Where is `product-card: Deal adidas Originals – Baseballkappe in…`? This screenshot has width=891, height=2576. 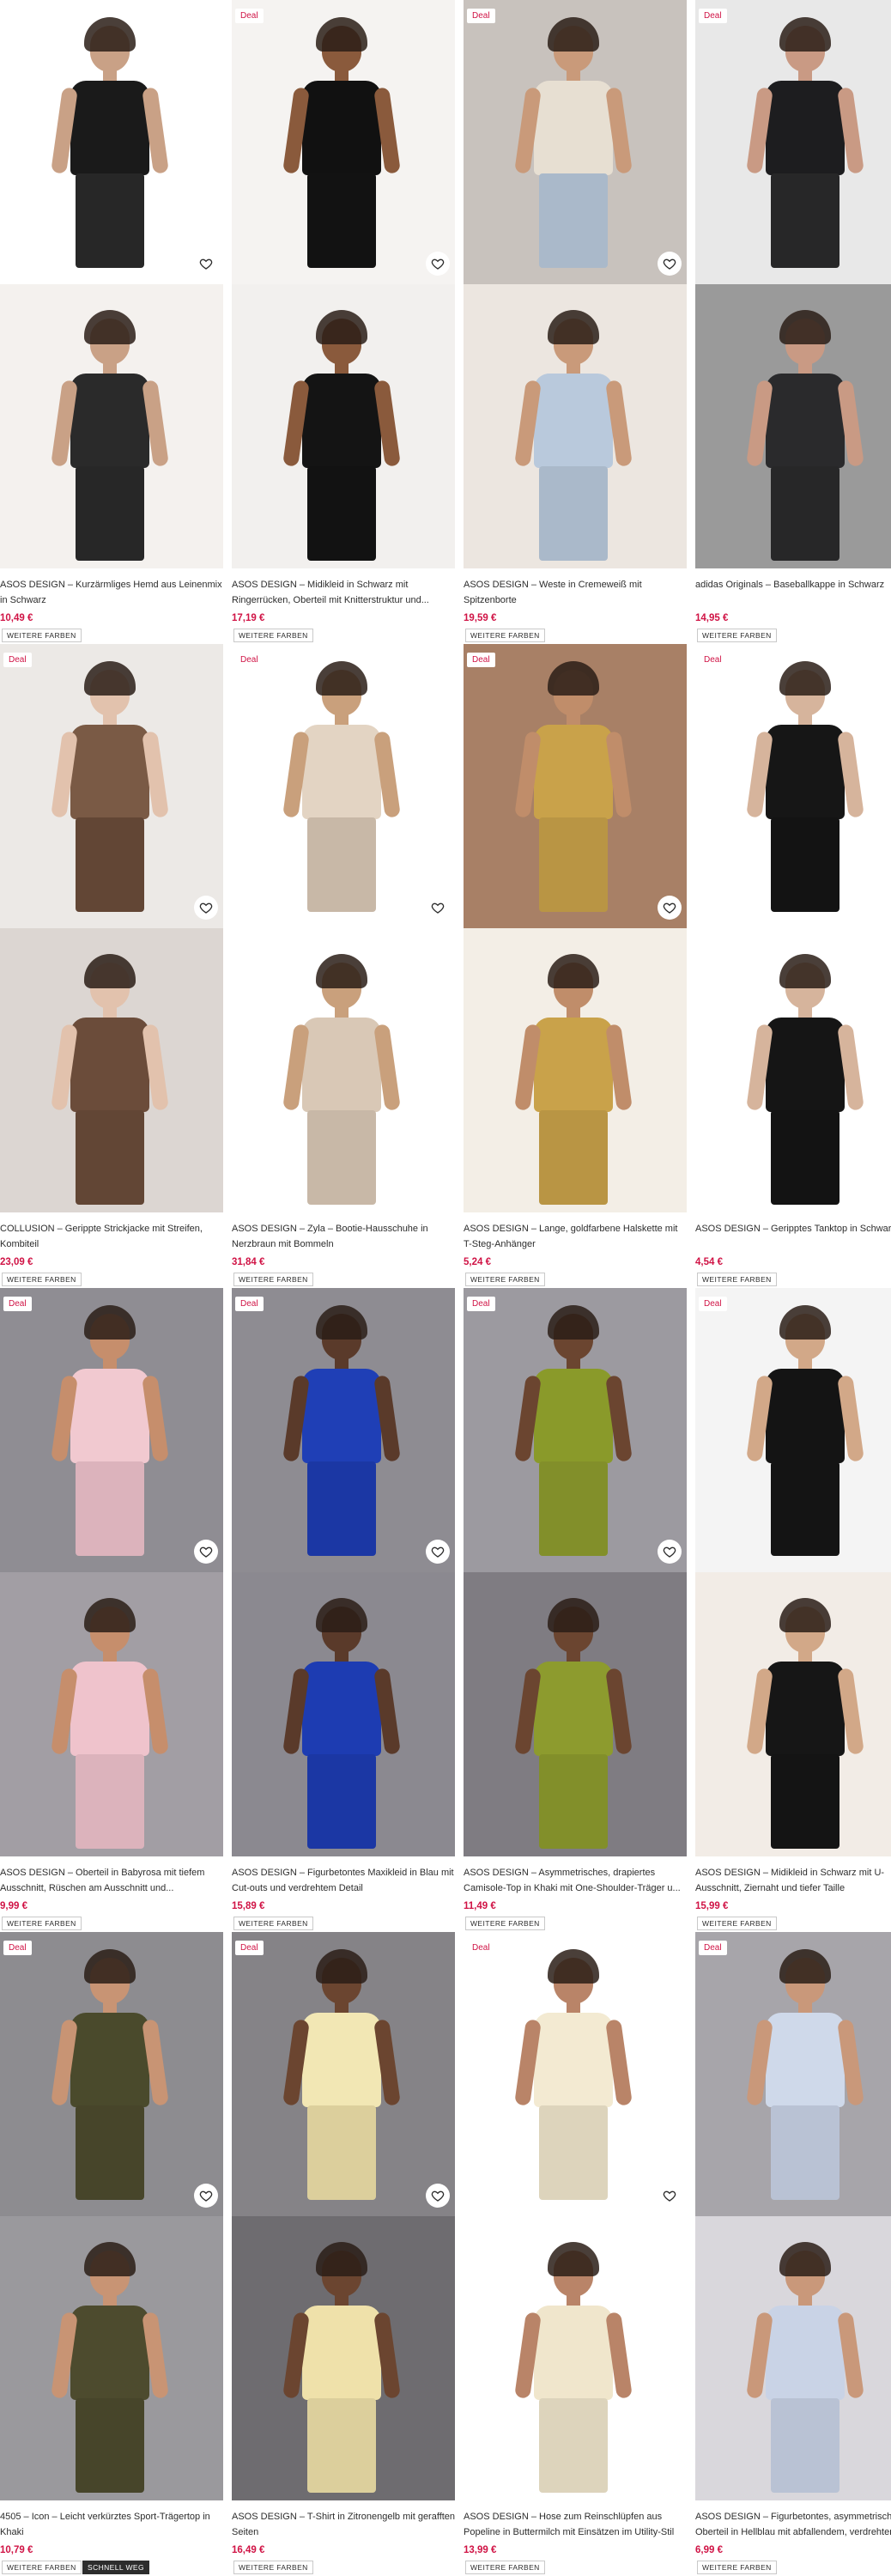
product-card: Deal adidas Originals – Baseballkappe in… is located at coordinates (793, 322).